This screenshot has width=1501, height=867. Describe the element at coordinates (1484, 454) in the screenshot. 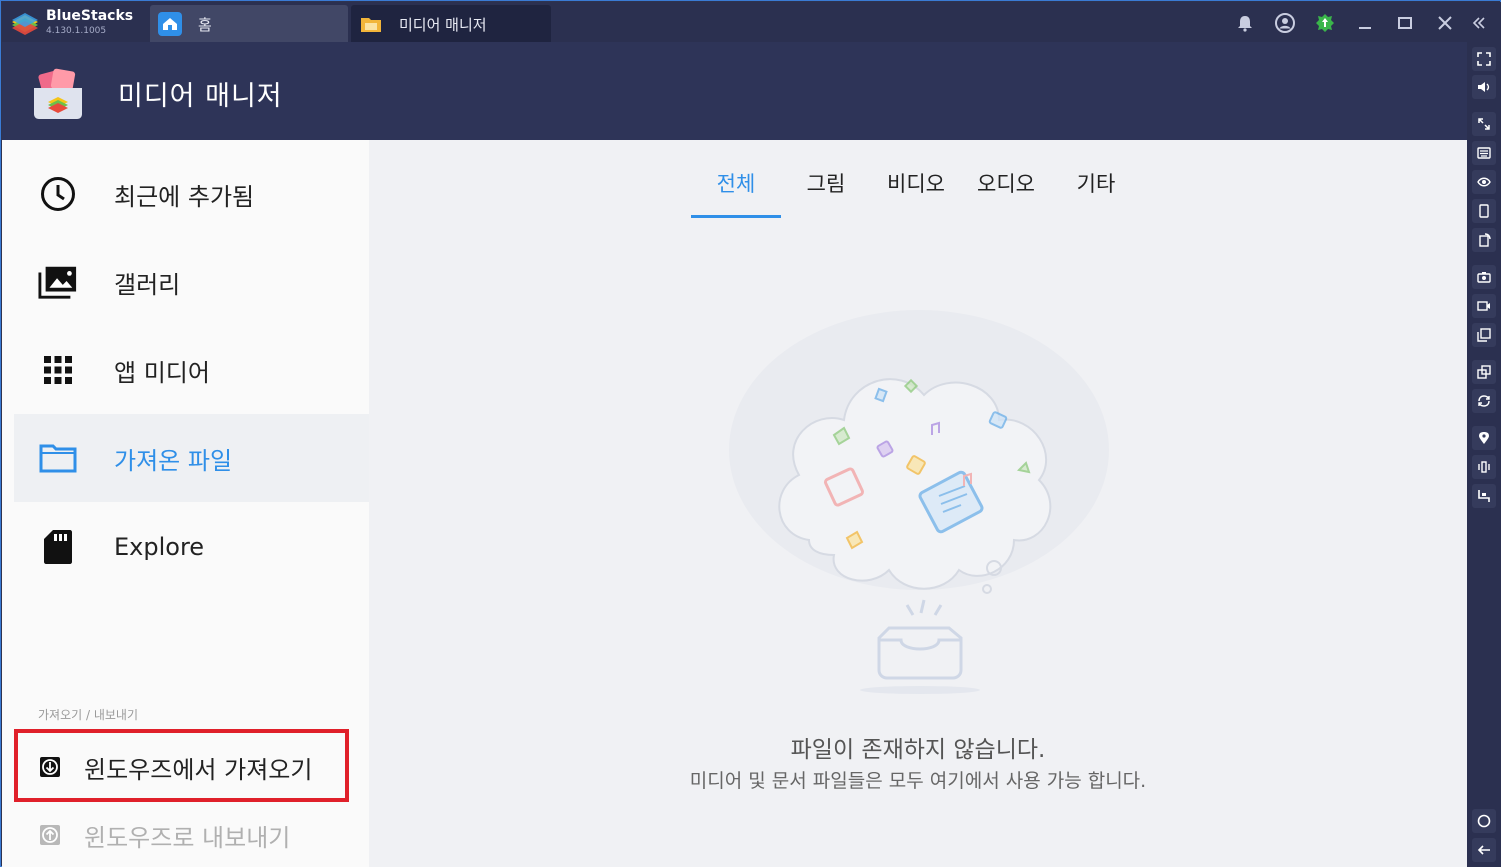

I see `right-toolbar` at that location.